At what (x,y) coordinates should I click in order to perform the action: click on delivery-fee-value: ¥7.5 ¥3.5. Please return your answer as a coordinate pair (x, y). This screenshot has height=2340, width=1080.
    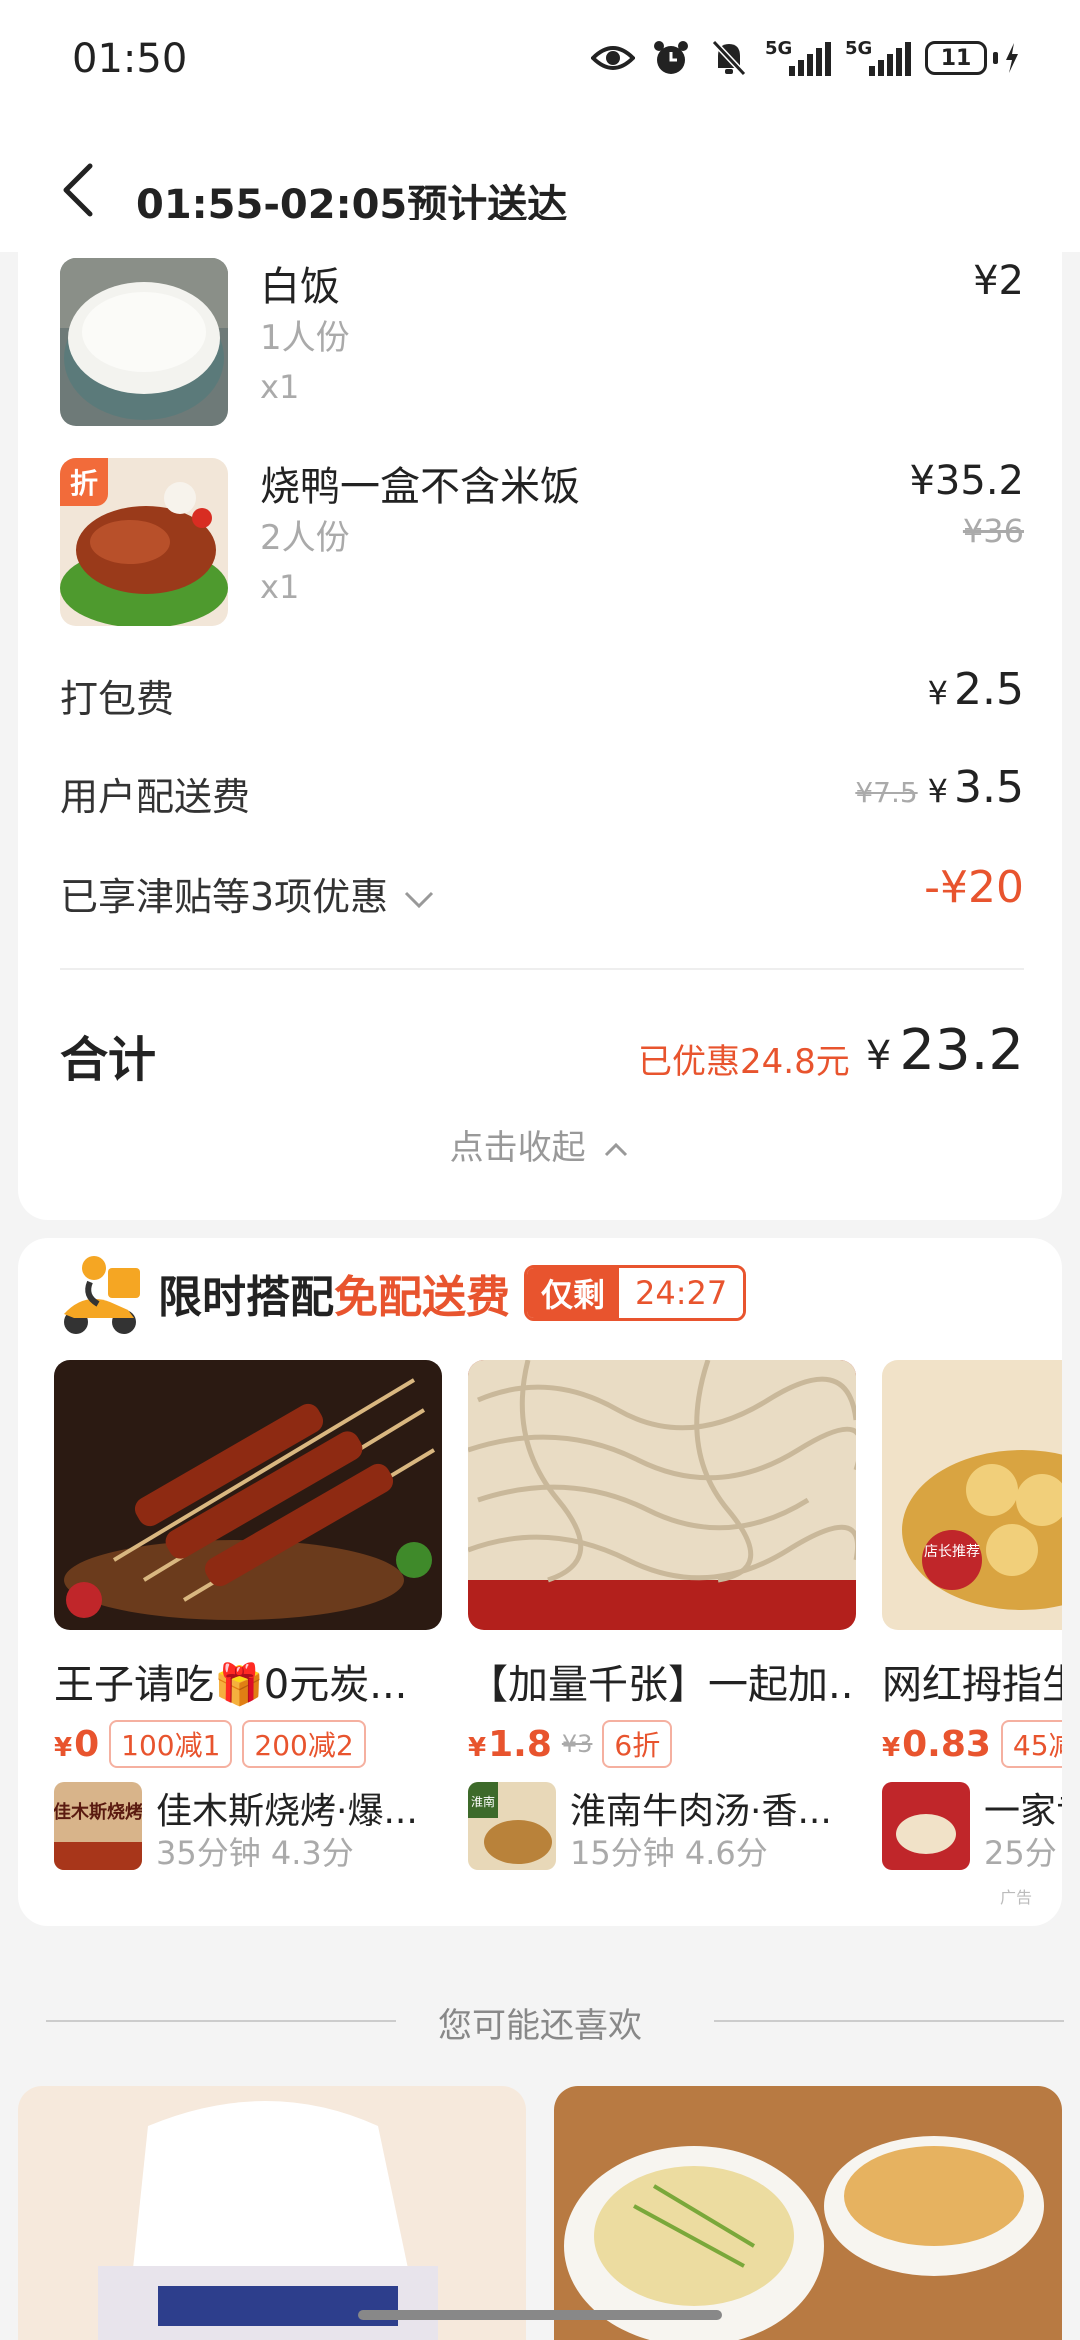
    Looking at the image, I should click on (939, 787).